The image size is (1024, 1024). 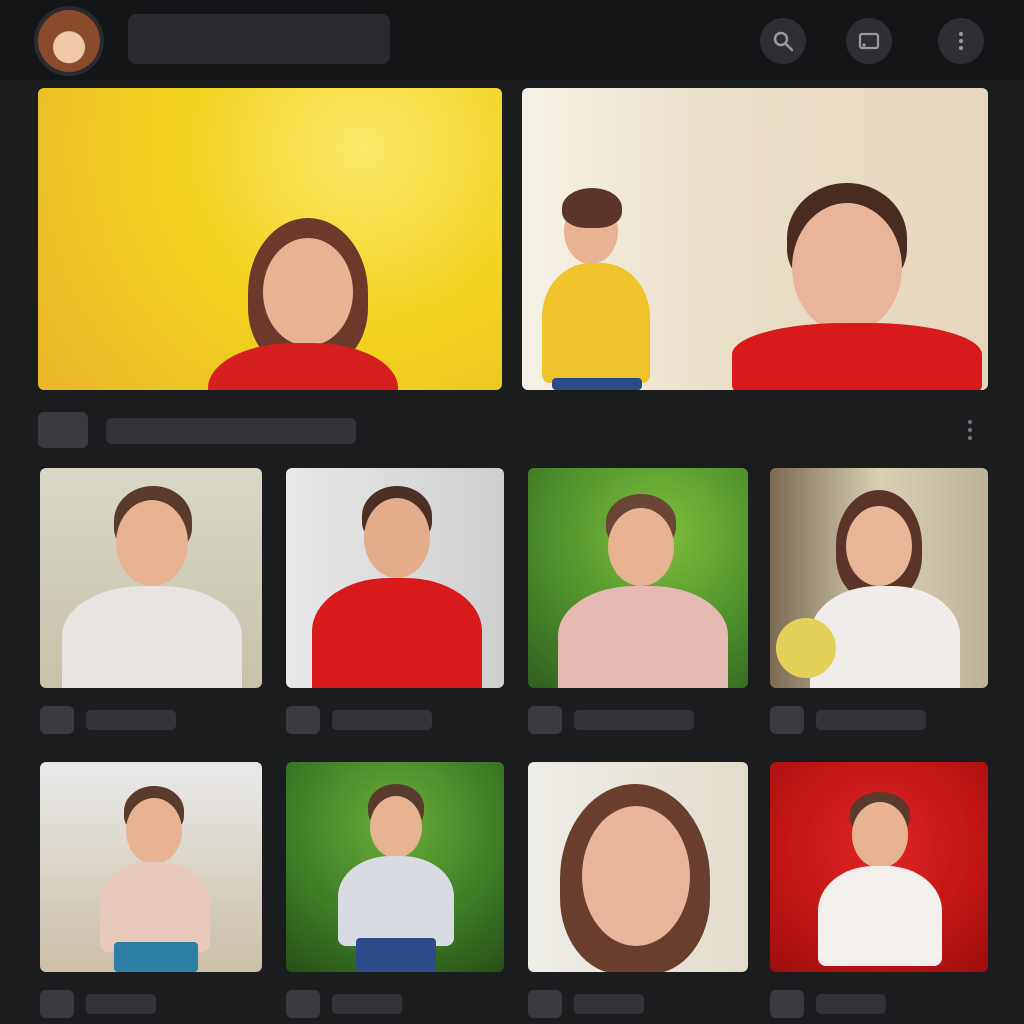 What do you see at coordinates (597, 384) in the screenshot?
I see `child-jeans` at bounding box center [597, 384].